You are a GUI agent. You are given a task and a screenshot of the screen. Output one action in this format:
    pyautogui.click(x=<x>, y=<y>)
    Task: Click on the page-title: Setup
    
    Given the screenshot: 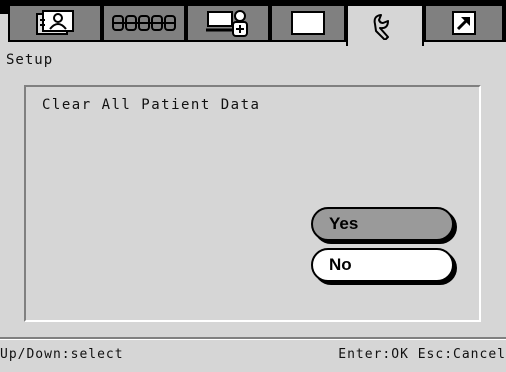 What is the action you would take?
    pyautogui.click(x=30, y=60)
    